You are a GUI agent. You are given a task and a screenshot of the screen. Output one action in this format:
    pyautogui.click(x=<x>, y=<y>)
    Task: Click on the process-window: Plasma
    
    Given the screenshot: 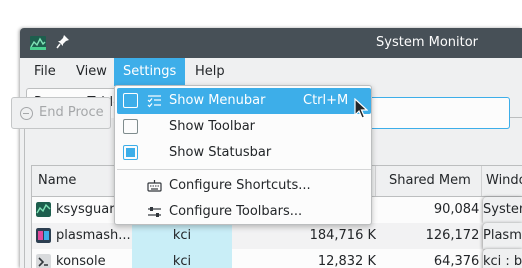 What is the action you would take?
    pyautogui.click(x=502, y=236)
    